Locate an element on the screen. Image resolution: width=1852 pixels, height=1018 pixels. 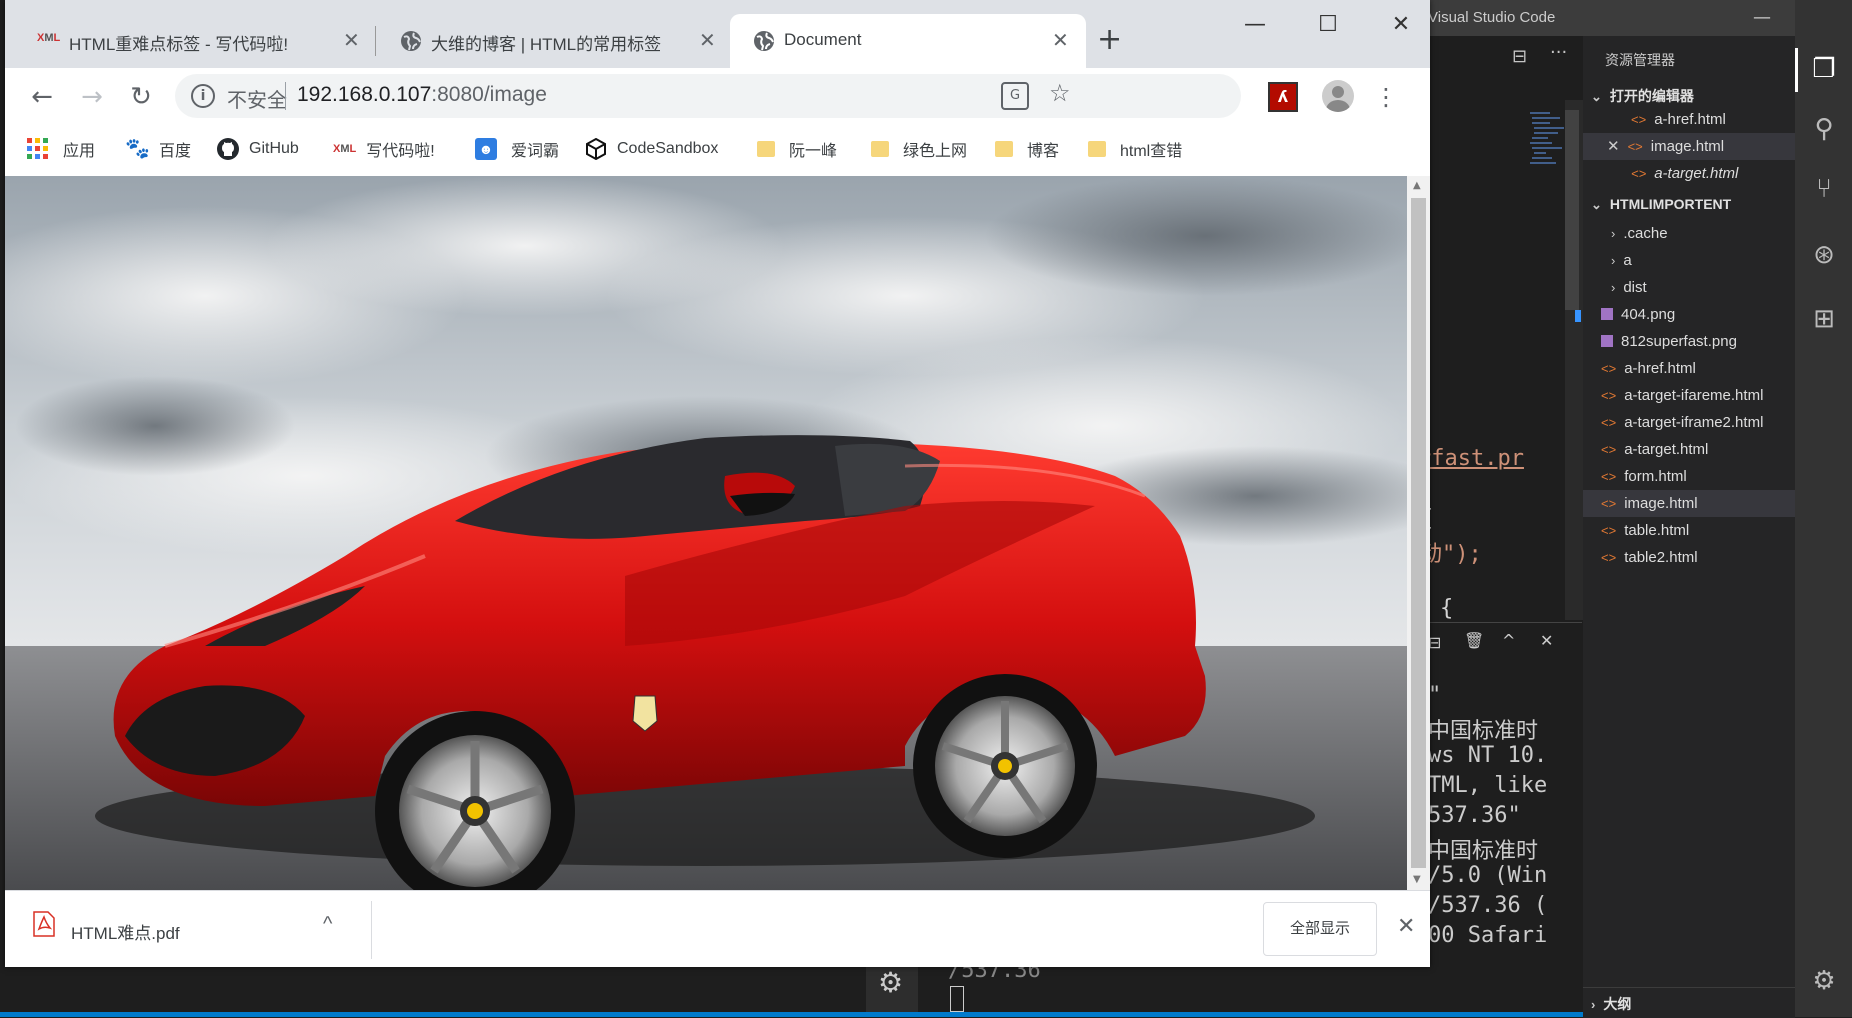
bookmark-folder-htmlcheck: html查错 is located at coordinates (1135, 149).